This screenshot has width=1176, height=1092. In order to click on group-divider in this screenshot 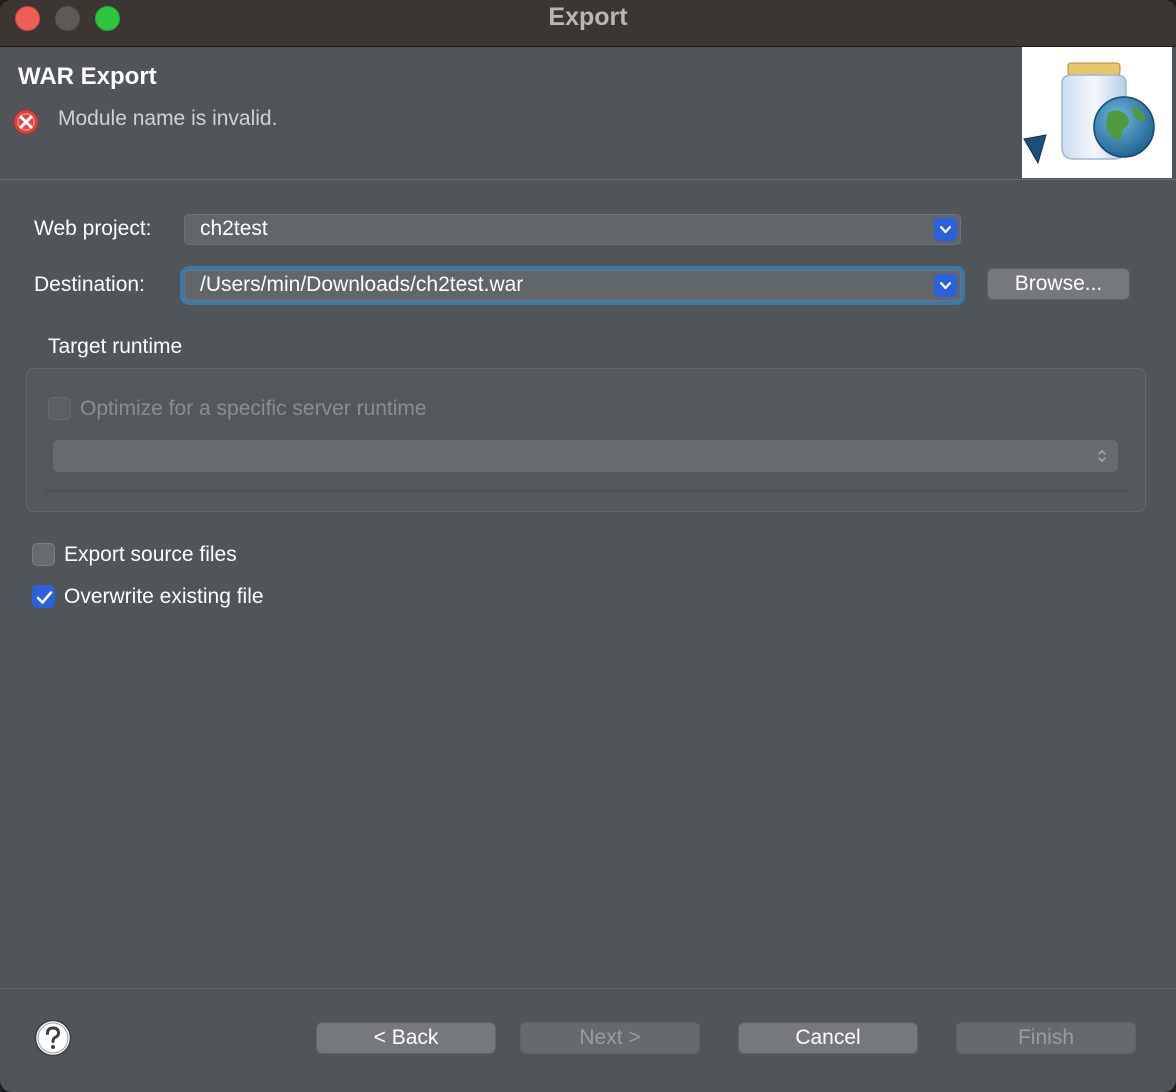, I will do `click(586, 491)`.